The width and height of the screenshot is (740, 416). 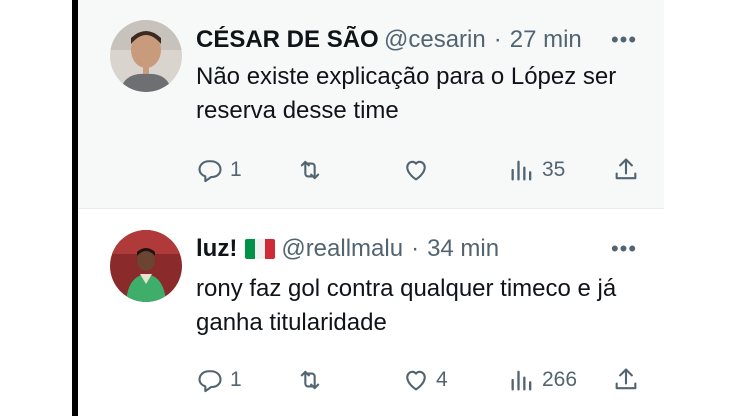 What do you see at coordinates (435, 40) in the screenshot?
I see `author-handle: @cesarin` at bounding box center [435, 40].